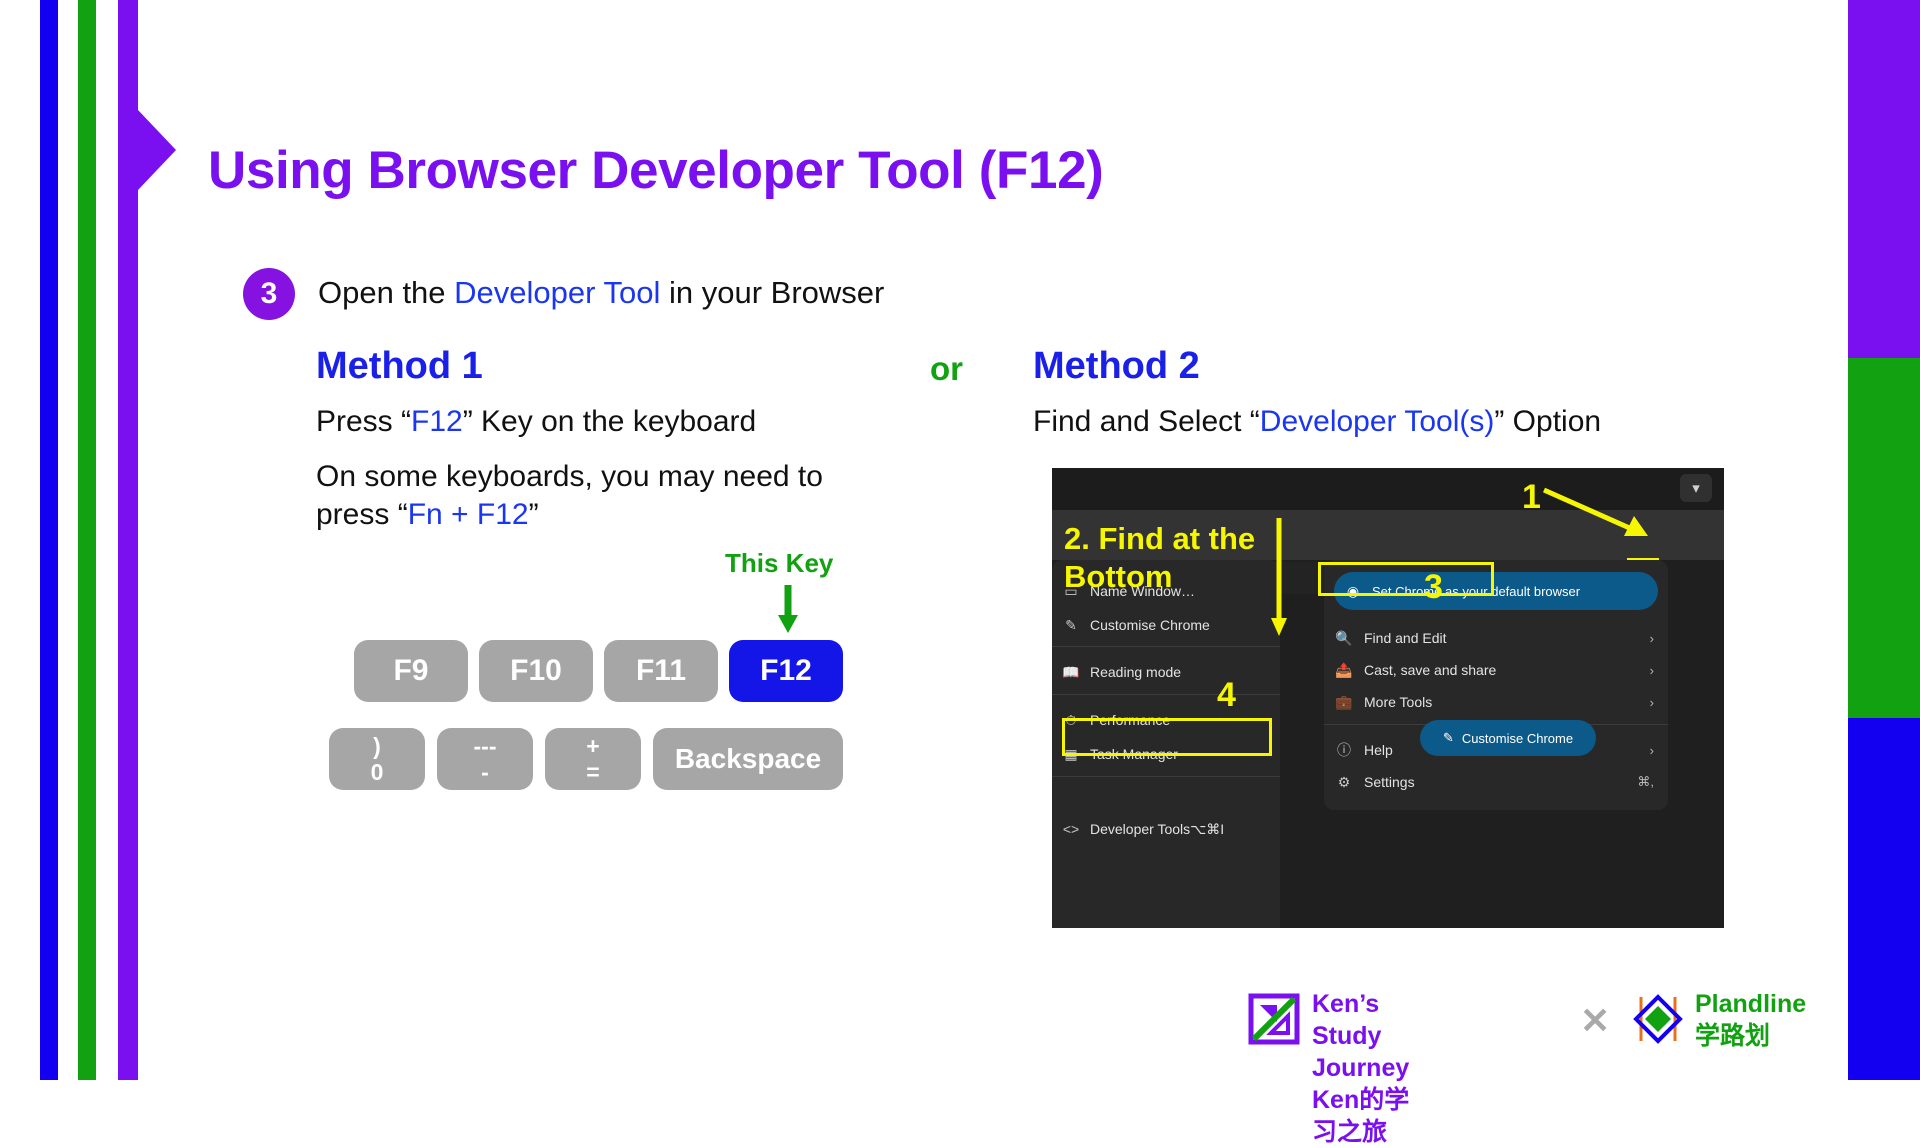  I want to click on submenu-item-cast-save-share: 📤 Cast, save and share ›, so click(1496, 670).